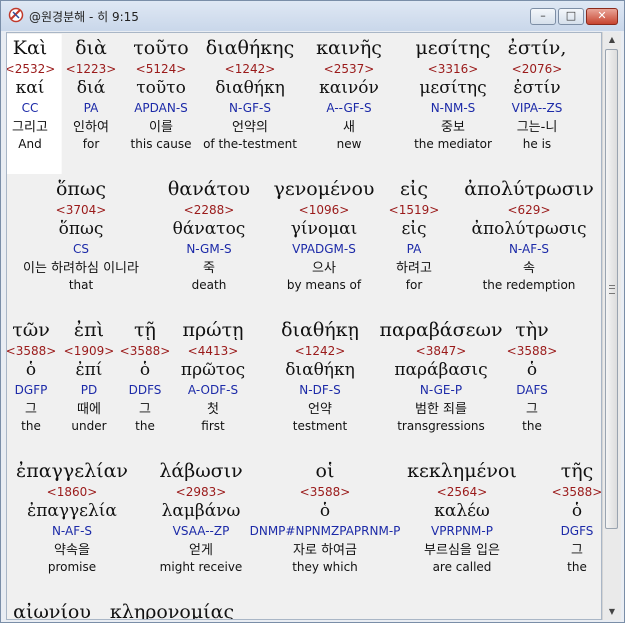  What do you see at coordinates (209, 249) in the screenshot?
I see `parsing-code: N-GM-S` at bounding box center [209, 249].